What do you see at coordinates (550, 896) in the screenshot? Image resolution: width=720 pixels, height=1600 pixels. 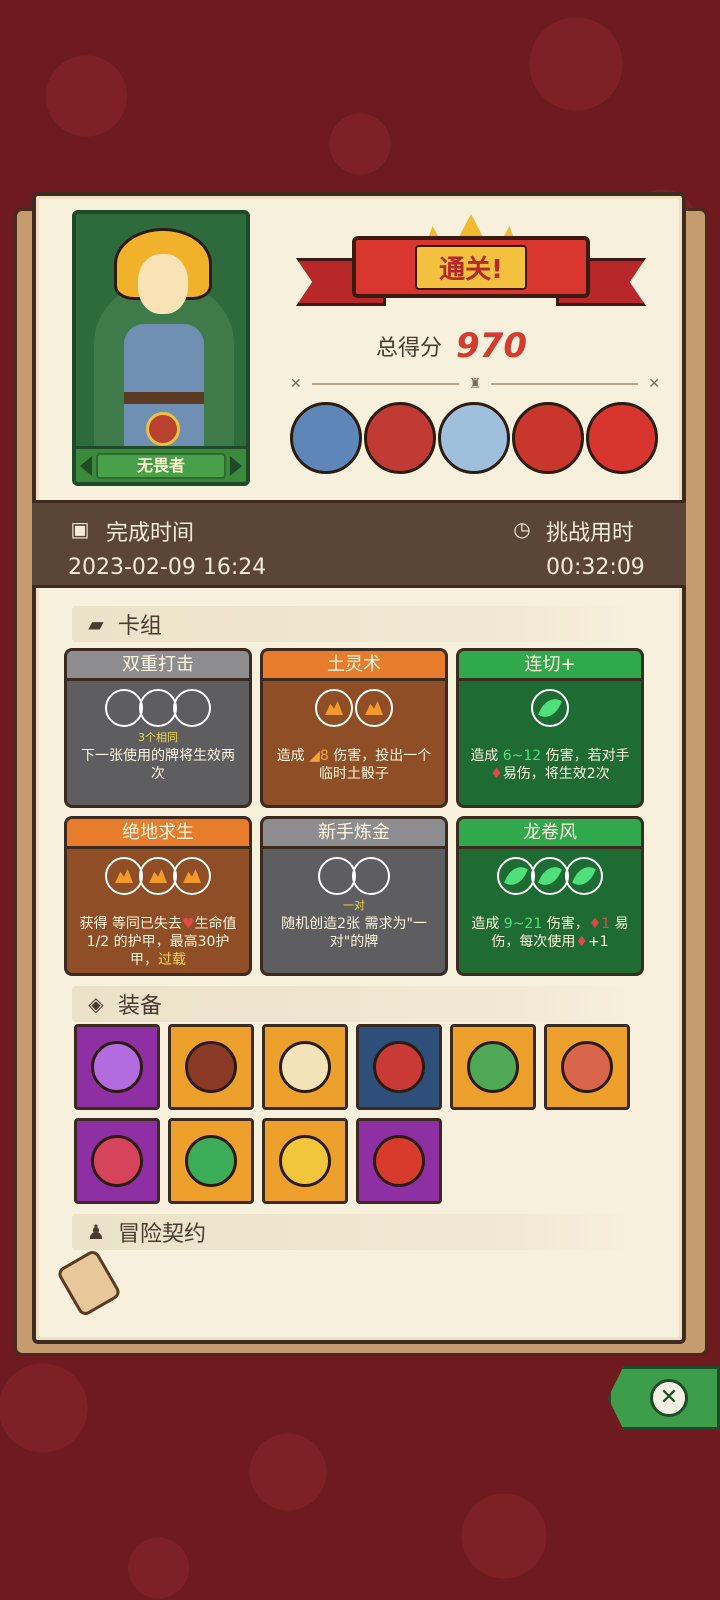 I see `card-tornado: 龙卷风 造成 9~21 伤害，♦1 易伤，每次使用♦+1` at bounding box center [550, 896].